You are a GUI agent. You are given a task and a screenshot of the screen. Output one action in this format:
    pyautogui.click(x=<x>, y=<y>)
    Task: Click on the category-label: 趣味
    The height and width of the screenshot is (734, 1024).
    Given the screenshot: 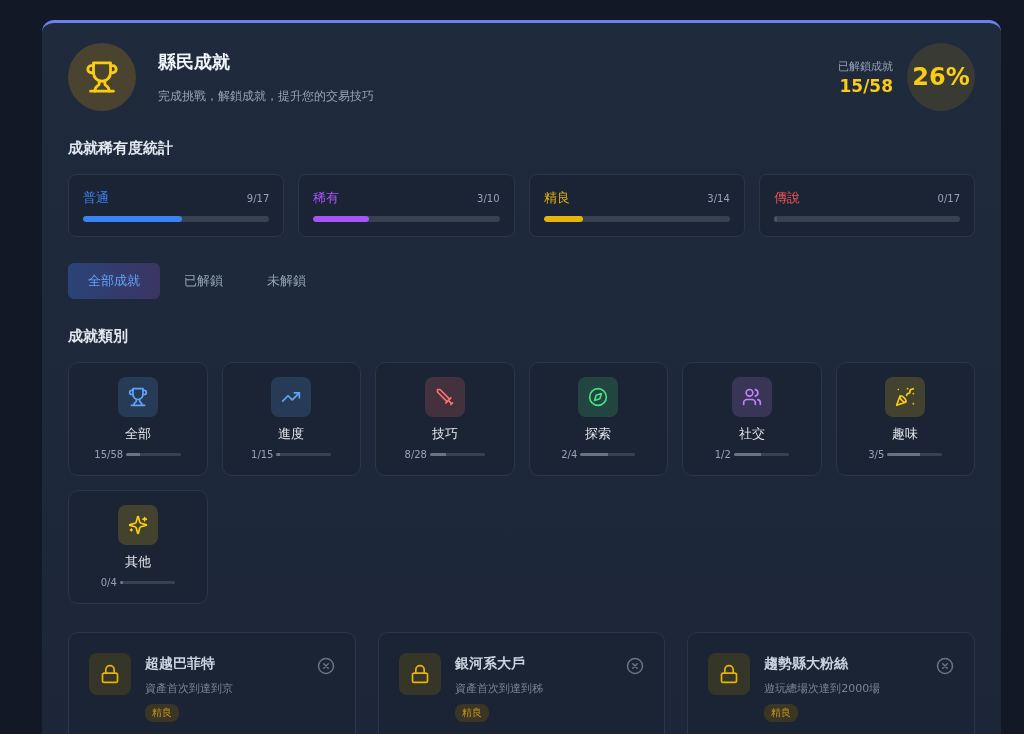 What is the action you would take?
    pyautogui.click(x=905, y=434)
    